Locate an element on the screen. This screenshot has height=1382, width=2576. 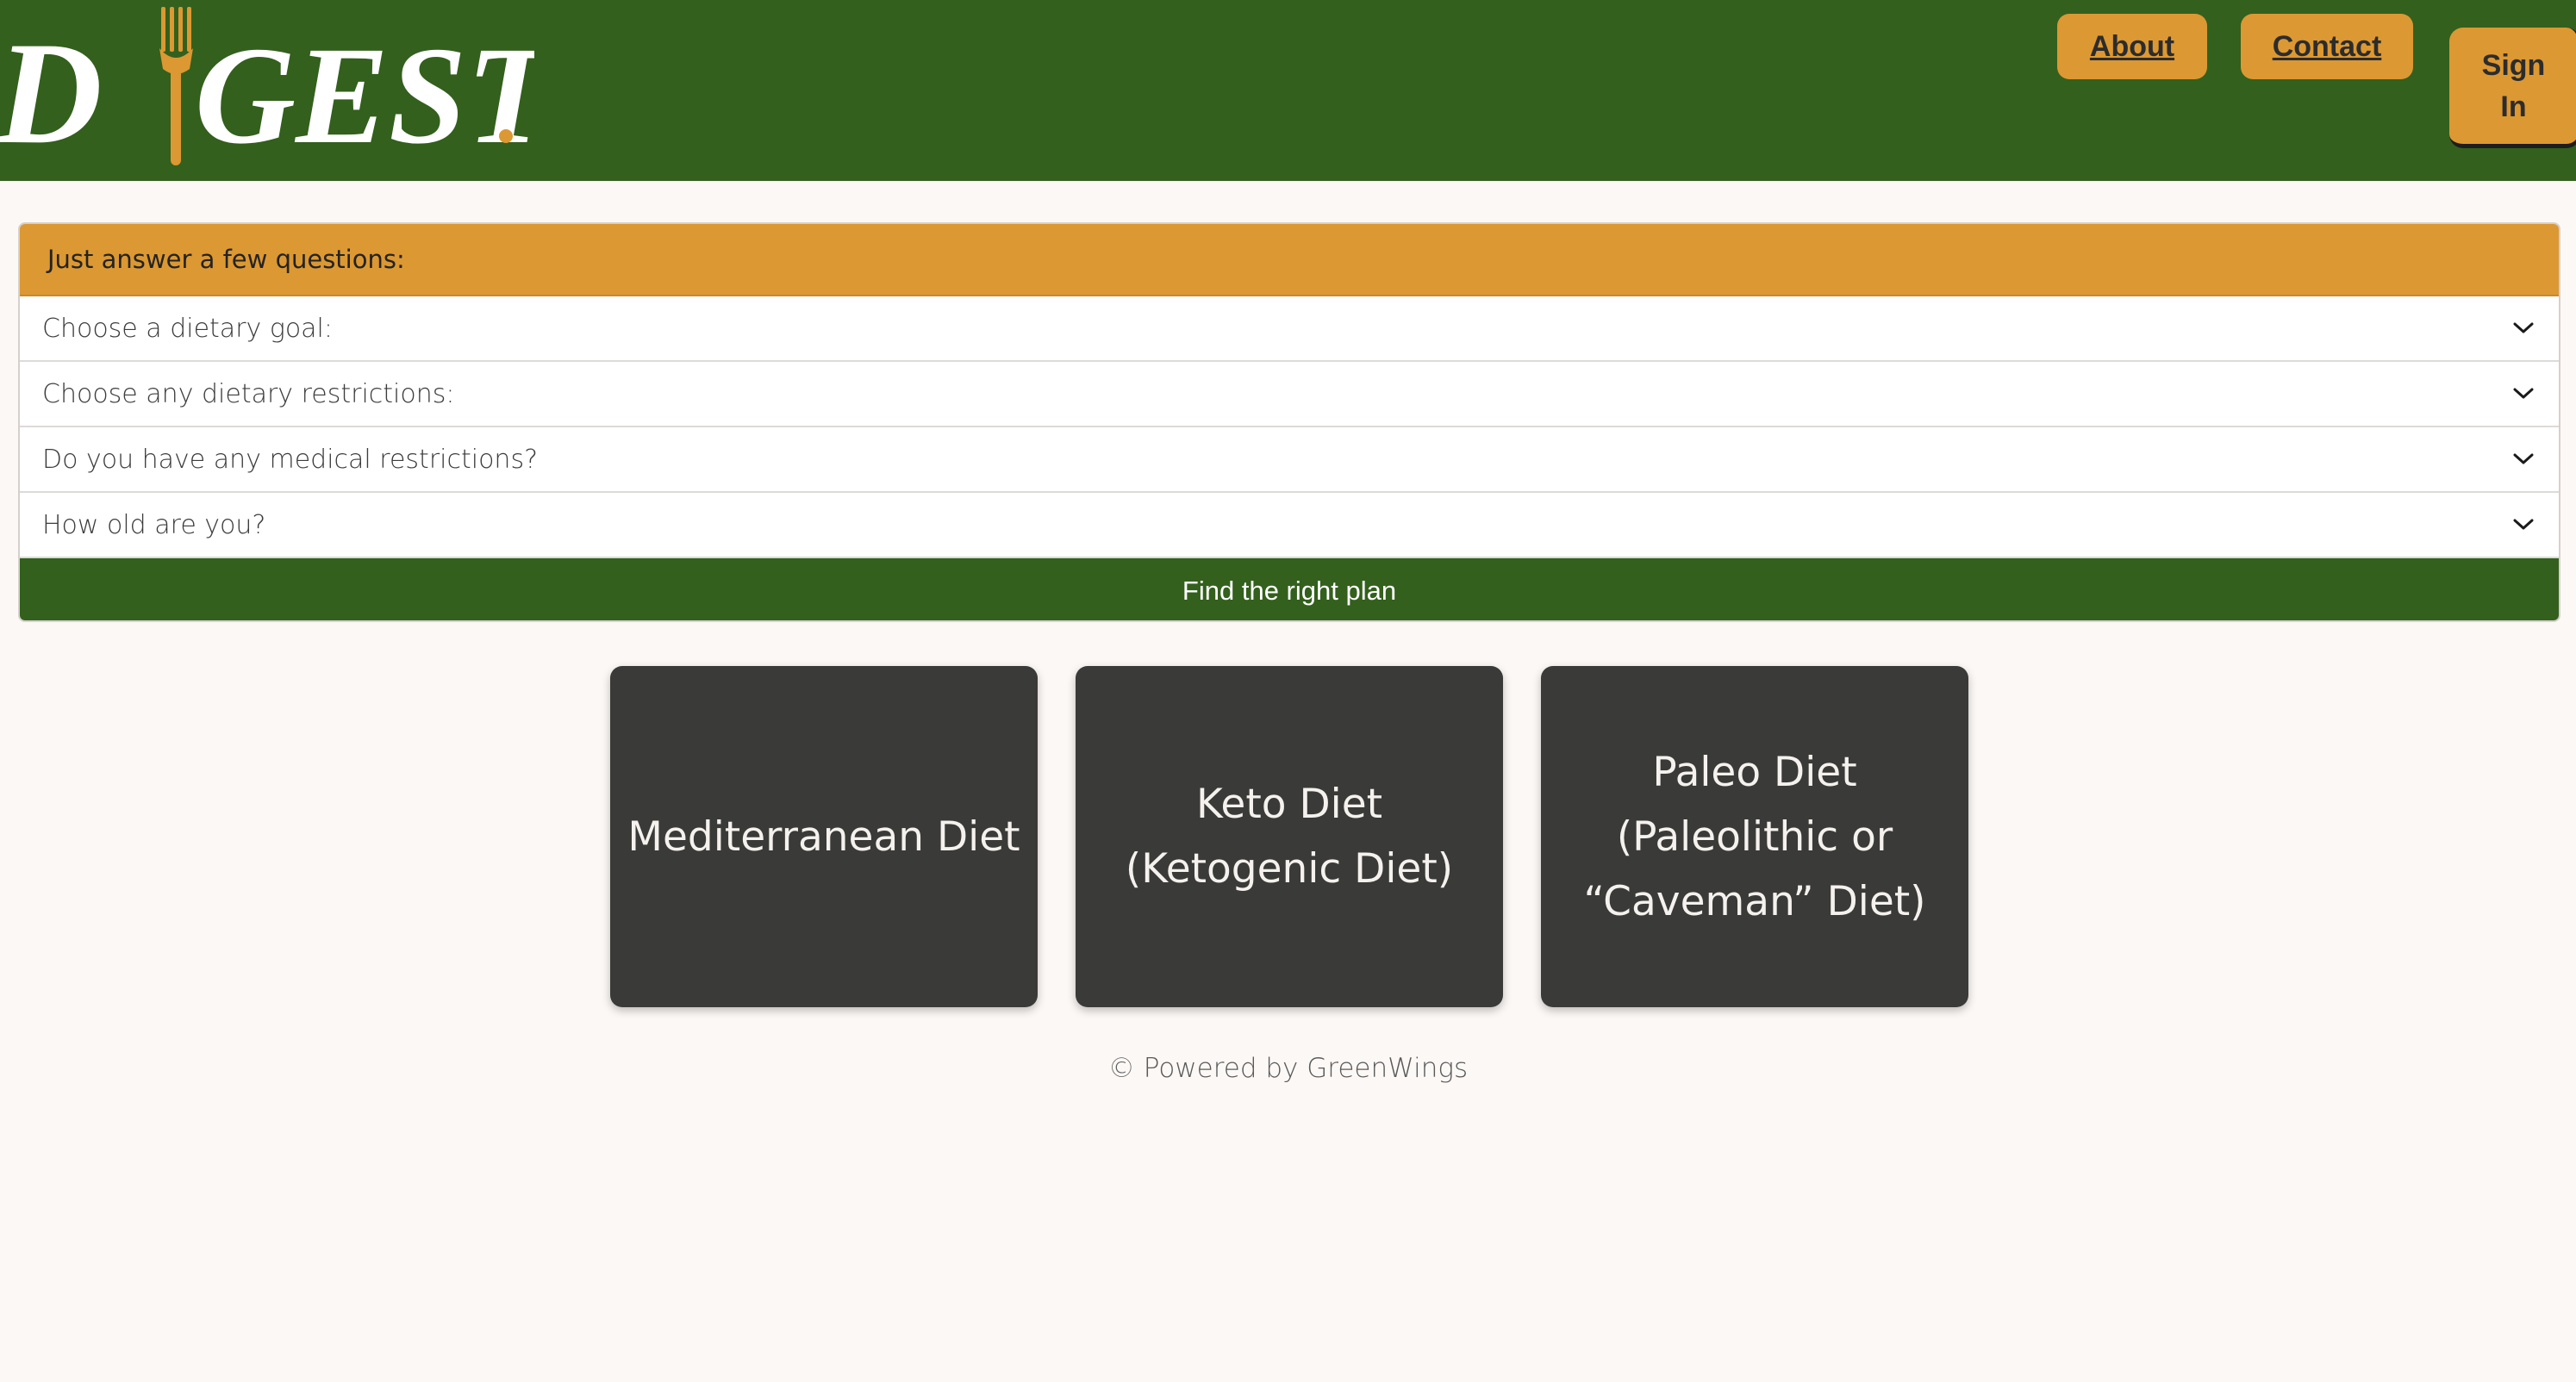
dropdown-label: How old are you? is located at coordinates (154, 524).